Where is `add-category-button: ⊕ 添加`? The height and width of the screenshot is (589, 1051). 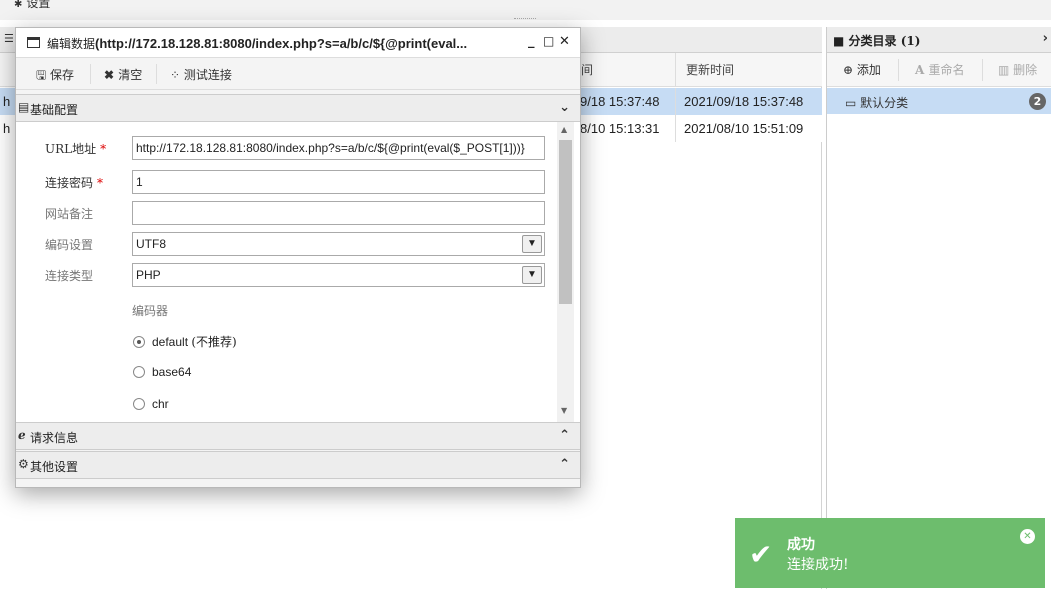
add-category-button: ⊕ 添加 is located at coordinates (862, 69).